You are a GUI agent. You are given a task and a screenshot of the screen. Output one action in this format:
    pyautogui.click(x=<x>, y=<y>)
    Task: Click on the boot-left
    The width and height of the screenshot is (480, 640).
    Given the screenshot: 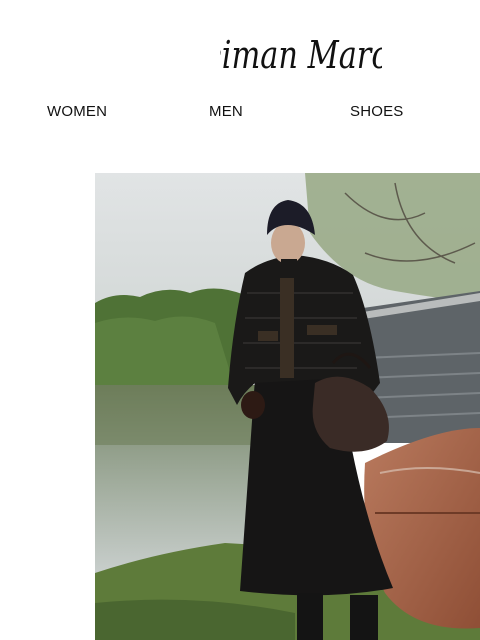 What is the action you would take?
    pyautogui.click(x=310, y=616)
    